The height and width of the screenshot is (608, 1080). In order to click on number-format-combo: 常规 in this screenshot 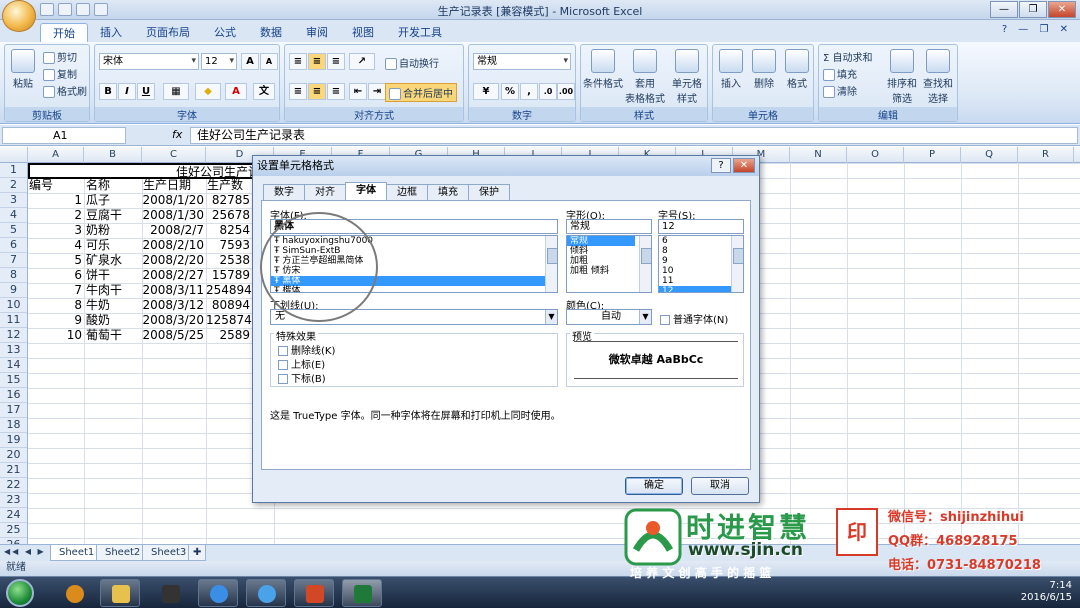, I will do `click(522, 61)`.